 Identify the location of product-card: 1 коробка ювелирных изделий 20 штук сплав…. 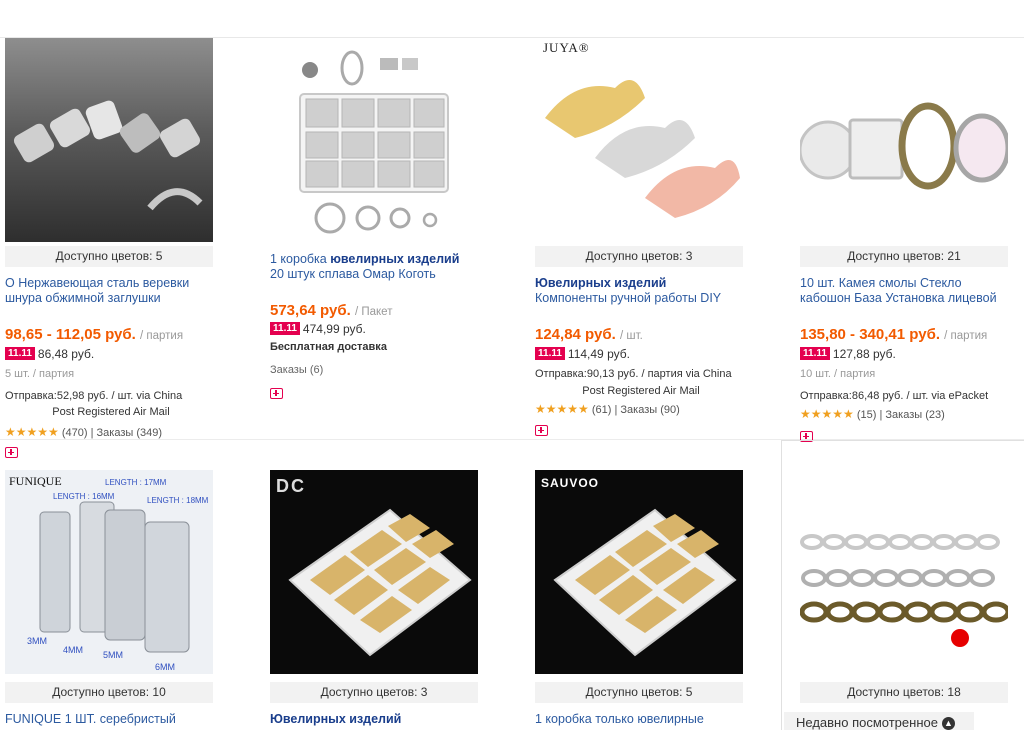
(376, 238).